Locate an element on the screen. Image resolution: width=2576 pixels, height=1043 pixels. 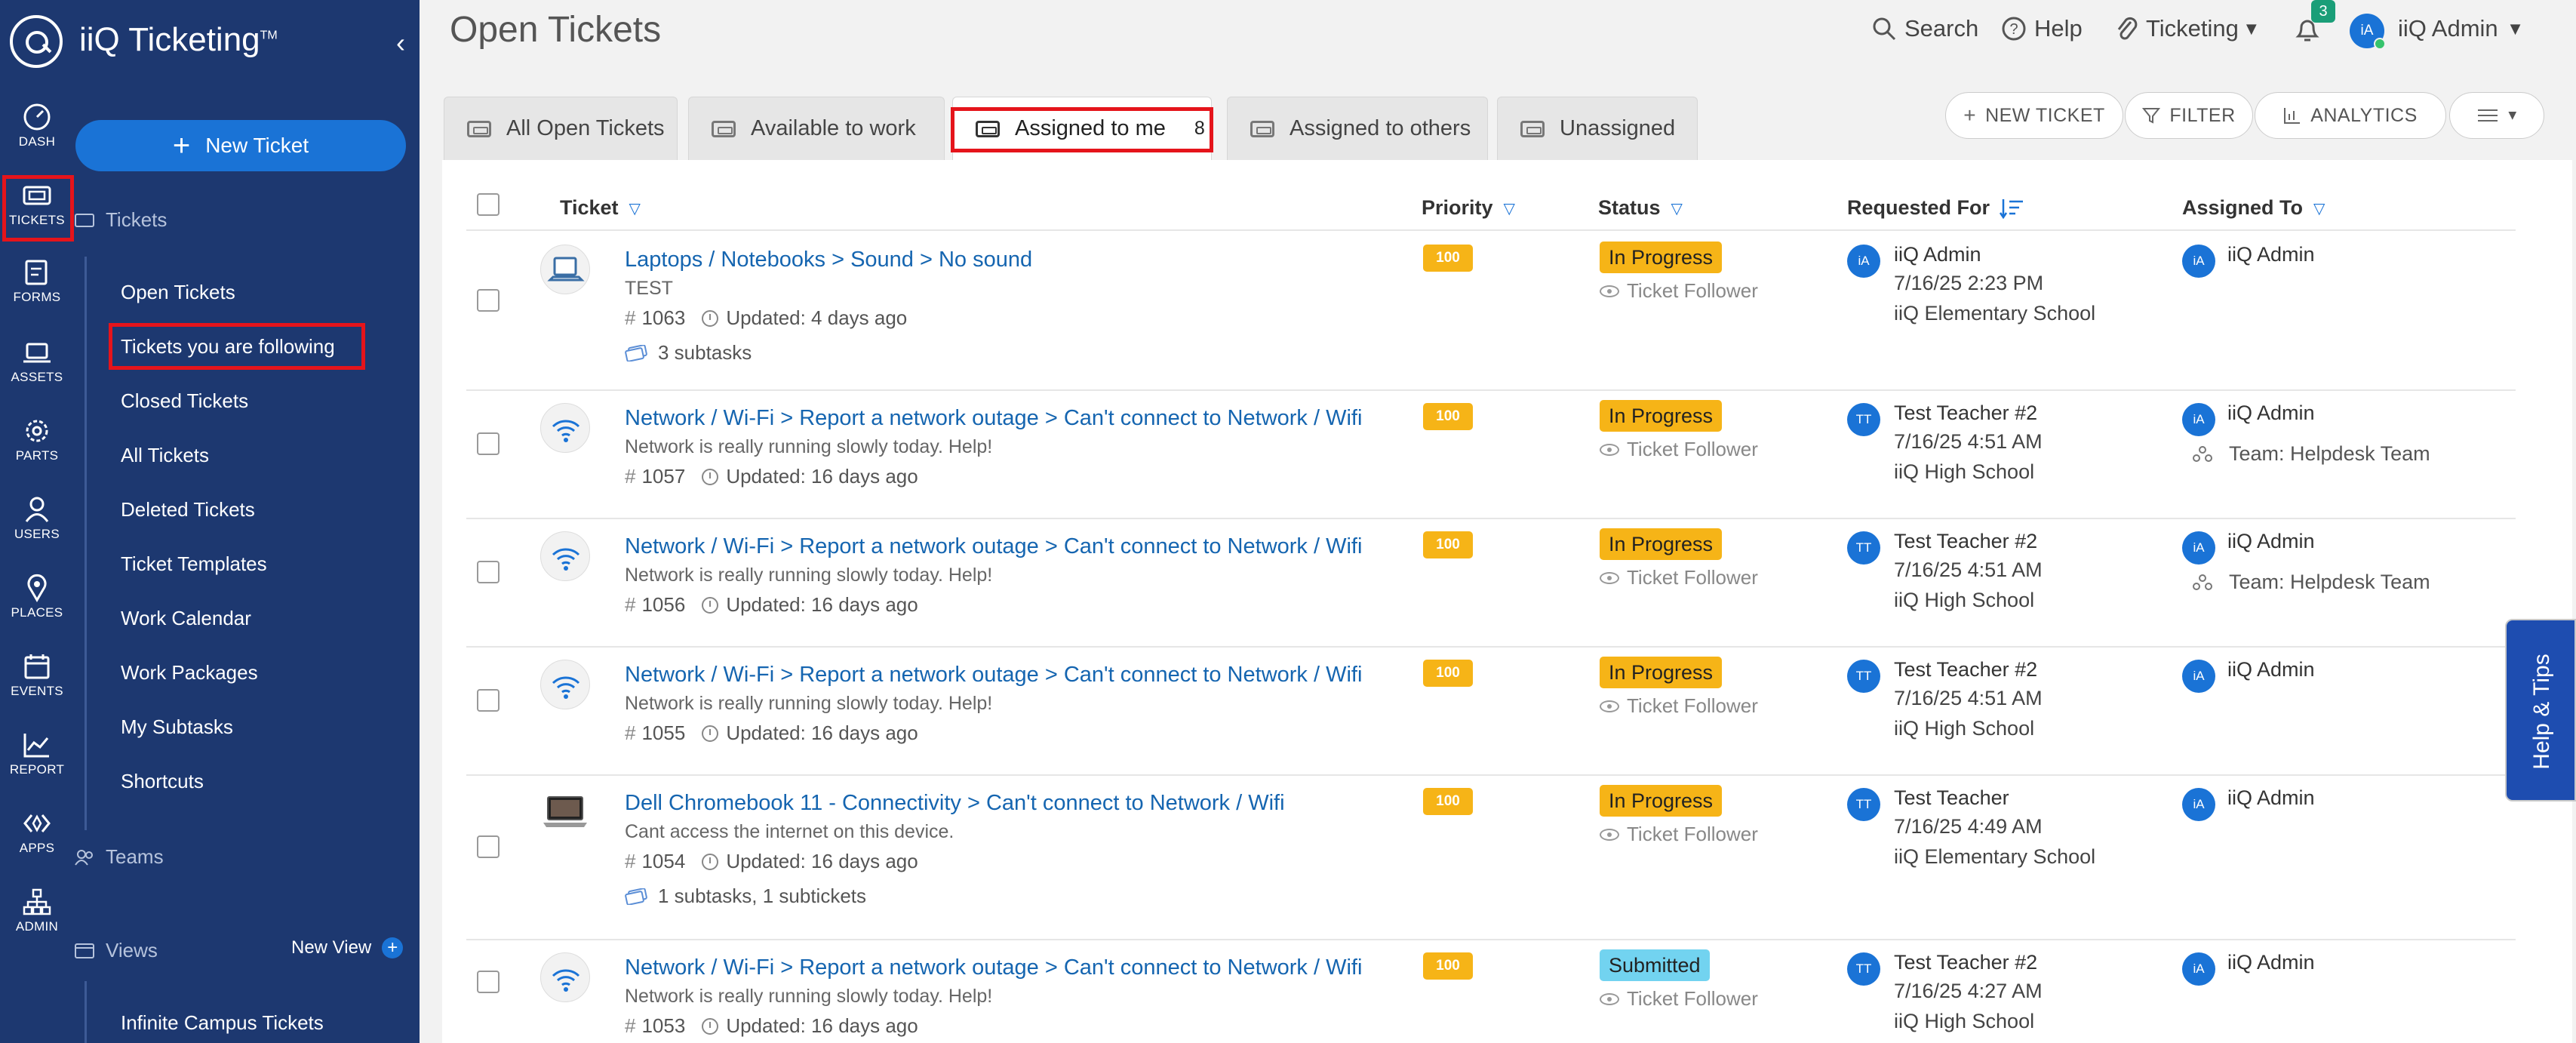
user-menu: iiQ Admin ▼ is located at coordinates (2459, 29).